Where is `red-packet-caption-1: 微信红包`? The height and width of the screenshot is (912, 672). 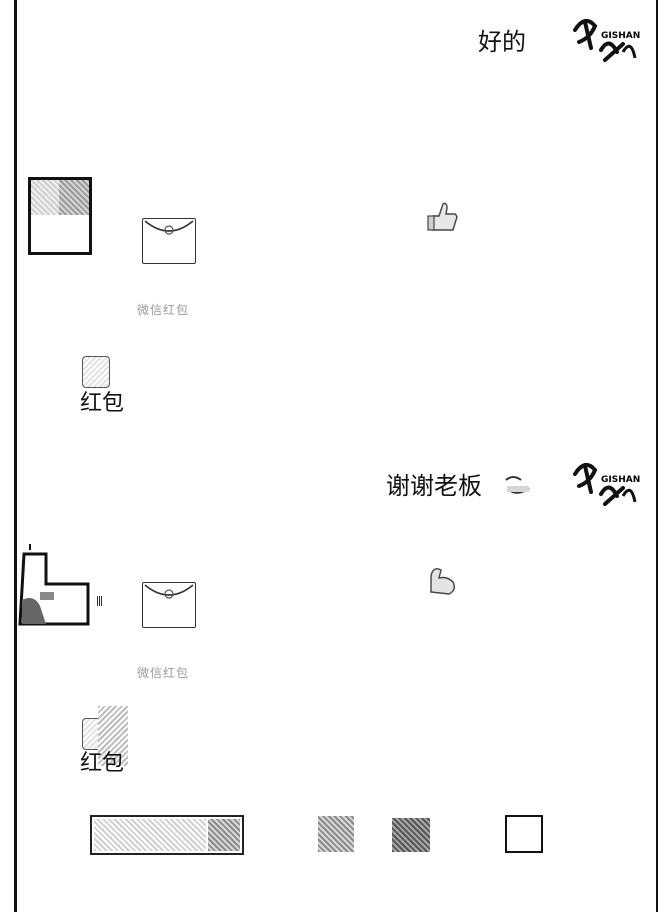
red-packet-caption-1: 微信红包 is located at coordinates (163, 310).